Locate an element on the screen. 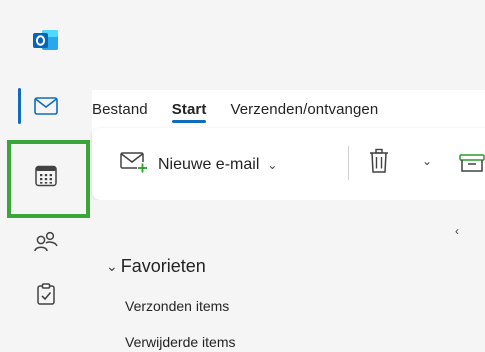 The width and height of the screenshot is (485, 352). tab-verzenden-ontvangen: Verzenden/ontvangen is located at coordinates (304, 109).